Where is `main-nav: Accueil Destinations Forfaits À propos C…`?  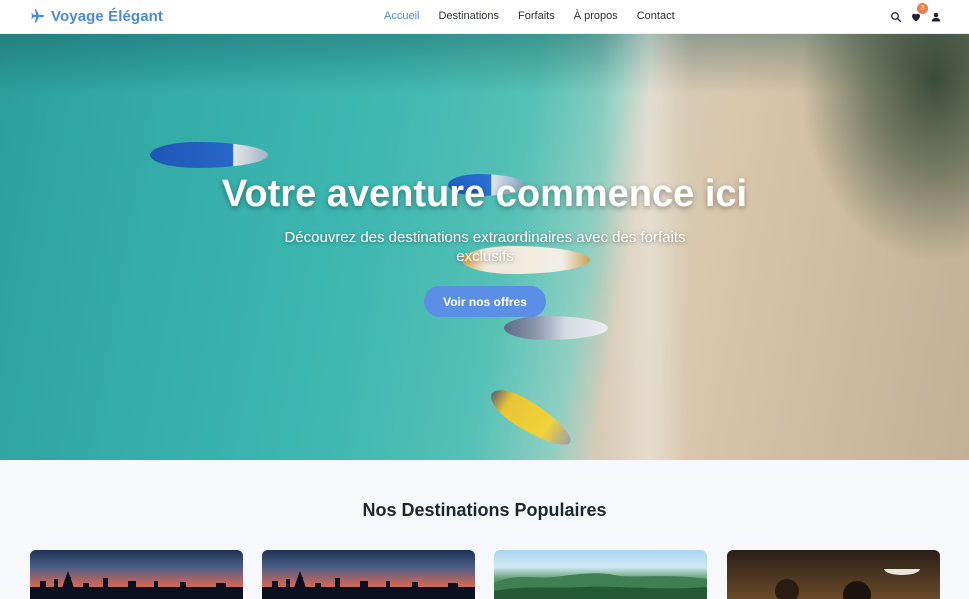
main-nav: Accueil Destinations Forfaits À propos C… is located at coordinates (529, 16).